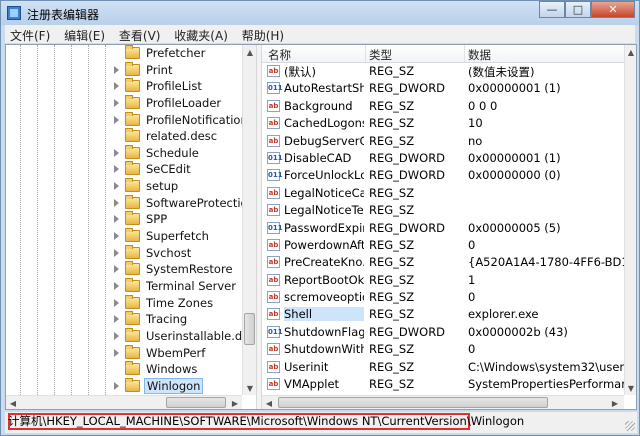  I want to click on tree-scroll-thumb, so click(249, 329).